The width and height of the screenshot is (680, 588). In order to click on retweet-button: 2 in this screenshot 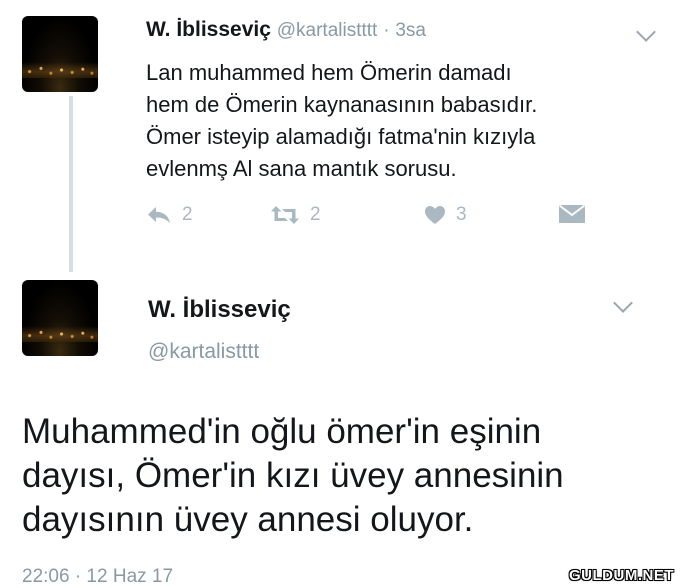, I will do `click(295, 215)`.